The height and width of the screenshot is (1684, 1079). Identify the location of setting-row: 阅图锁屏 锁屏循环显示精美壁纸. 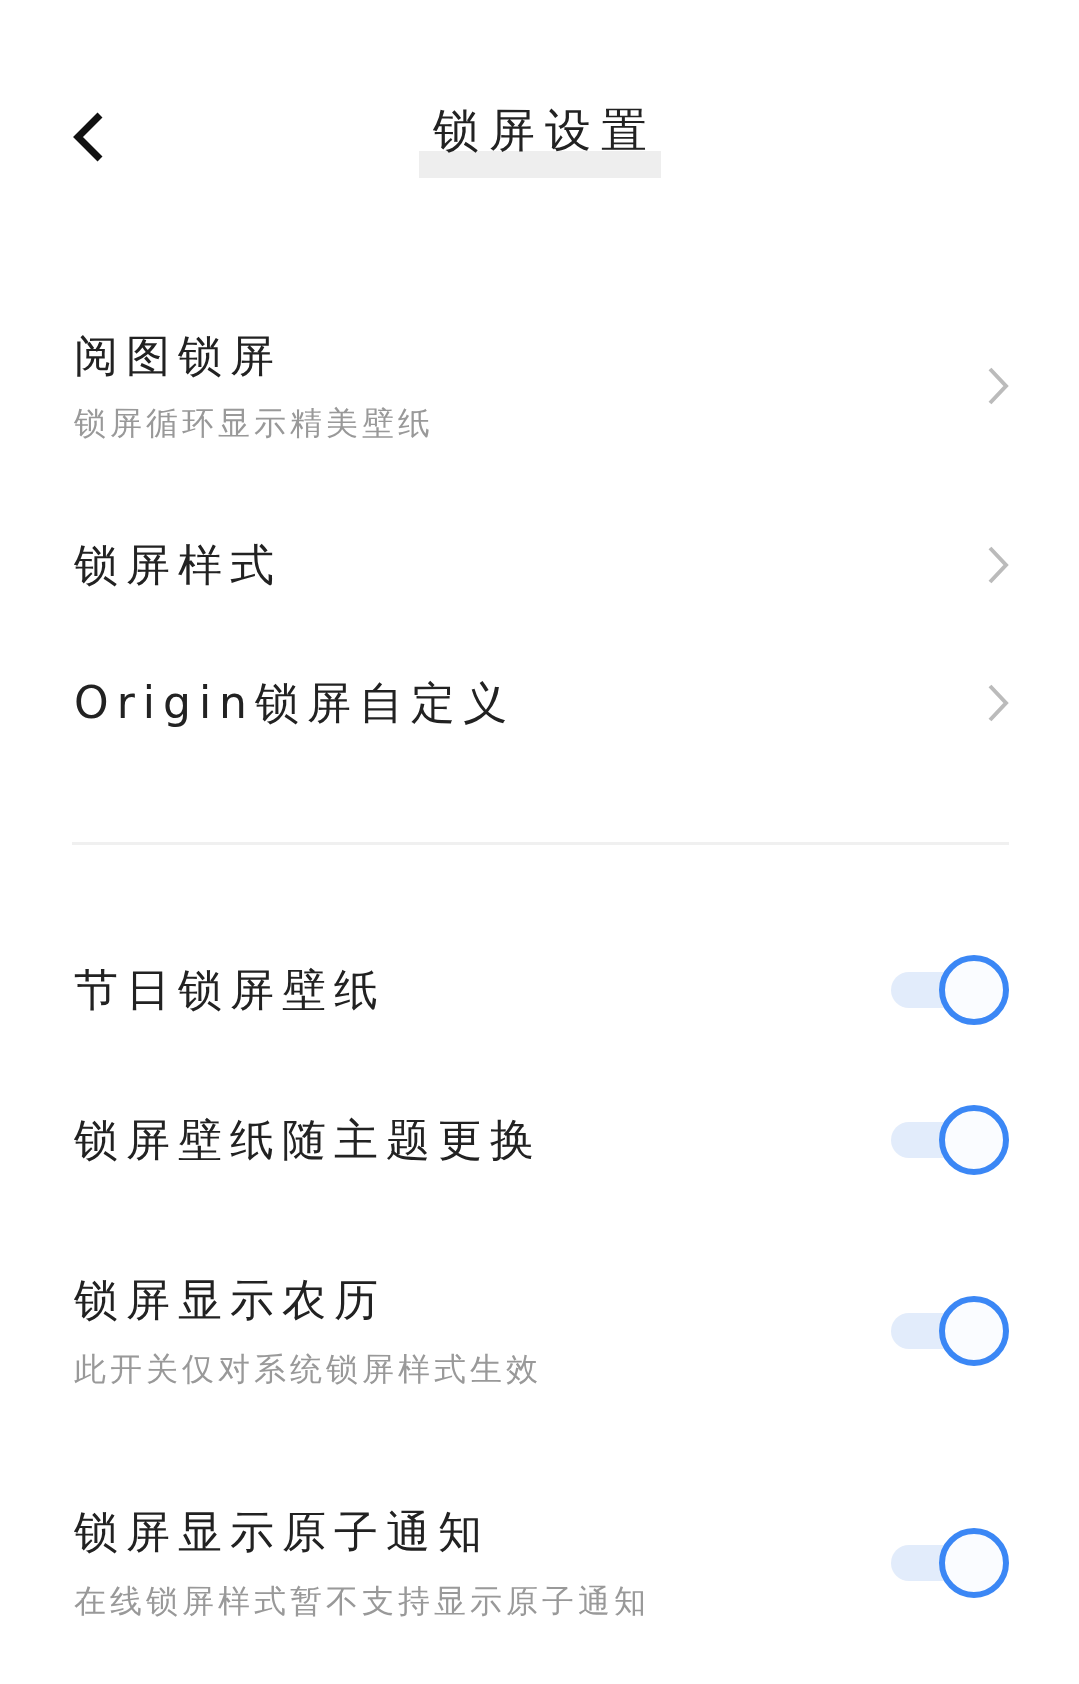
(539, 386).